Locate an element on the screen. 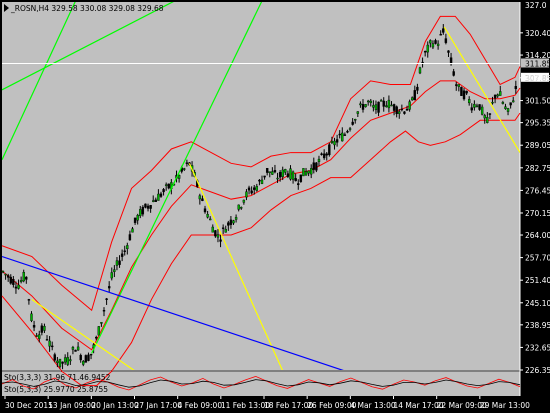  y-tick-label-top: 327.0 is located at coordinates (536, 5).